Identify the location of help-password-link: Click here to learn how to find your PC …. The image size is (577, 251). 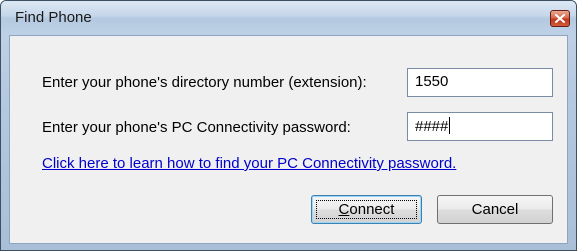
(249, 163).